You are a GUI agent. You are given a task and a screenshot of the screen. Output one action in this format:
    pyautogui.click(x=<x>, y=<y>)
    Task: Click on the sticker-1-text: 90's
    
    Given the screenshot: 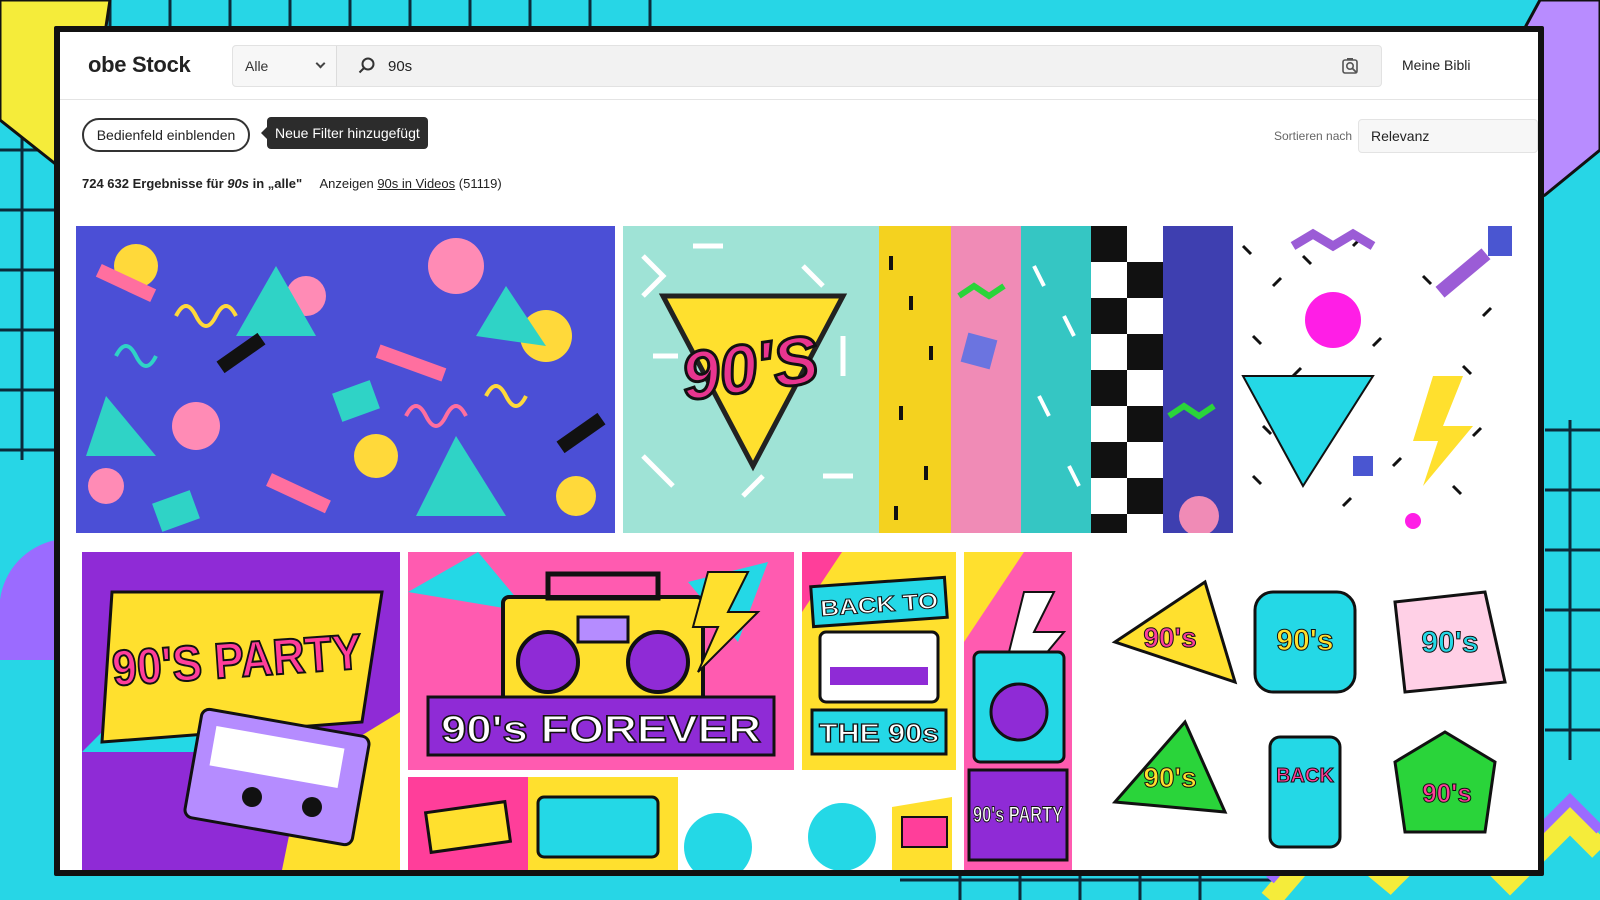 What is the action you would take?
    pyautogui.click(x=1169, y=637)
    